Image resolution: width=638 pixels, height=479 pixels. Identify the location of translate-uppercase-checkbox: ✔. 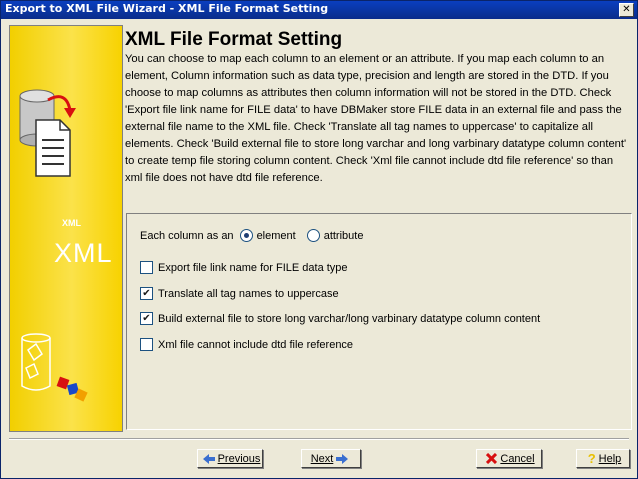
(146, 293).